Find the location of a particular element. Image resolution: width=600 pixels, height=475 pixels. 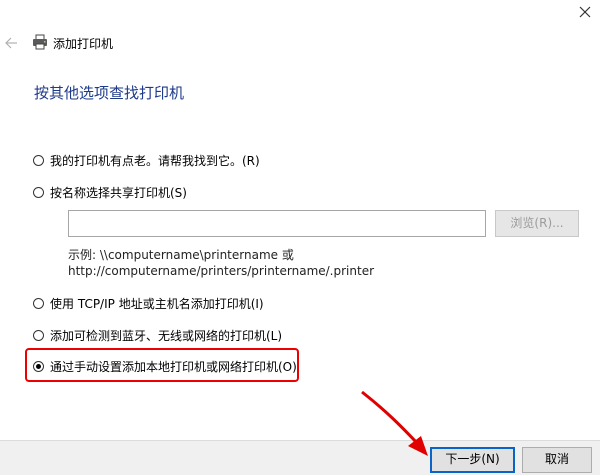

dialog-footer: 下一步(N) 取消 is located at coordinates (300, 457).